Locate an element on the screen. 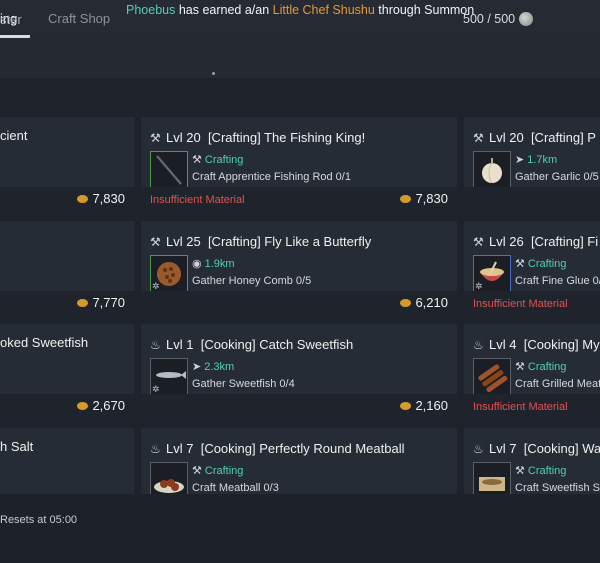  quest-level: Lvl 7 is located at coordinates (180, 448).